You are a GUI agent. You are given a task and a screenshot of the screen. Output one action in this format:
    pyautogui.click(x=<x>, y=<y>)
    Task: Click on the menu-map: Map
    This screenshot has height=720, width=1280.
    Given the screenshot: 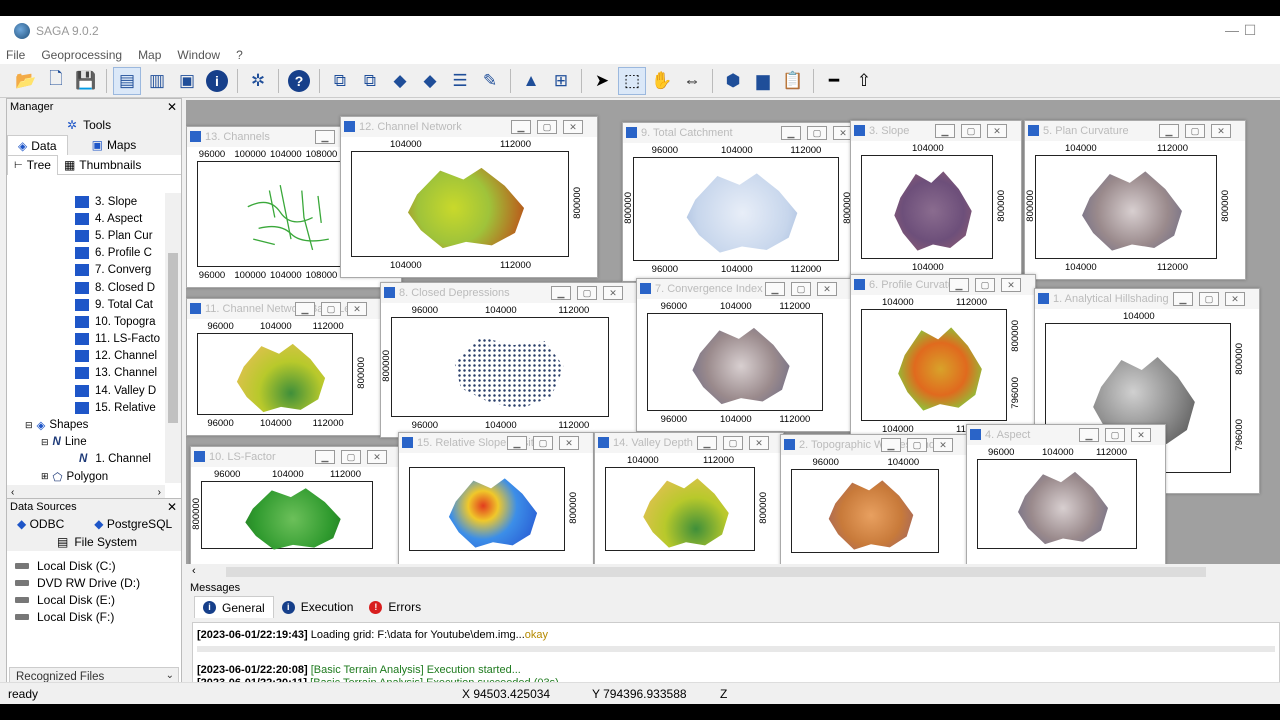 What is the action you would take?
    pyautogui.click(x=149, y=55)
    